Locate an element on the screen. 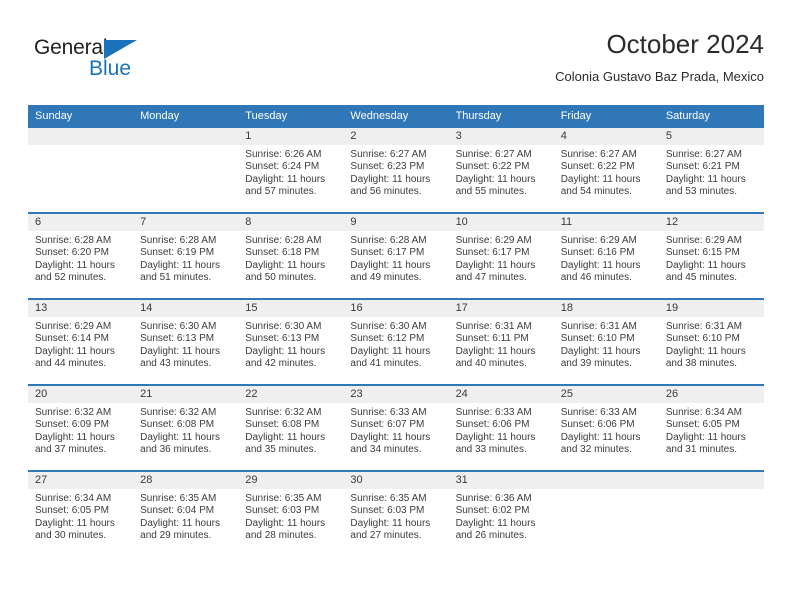 The height and width of the screenshot is (612, 792). day-number: 27 is located at coordinates (81, 480).